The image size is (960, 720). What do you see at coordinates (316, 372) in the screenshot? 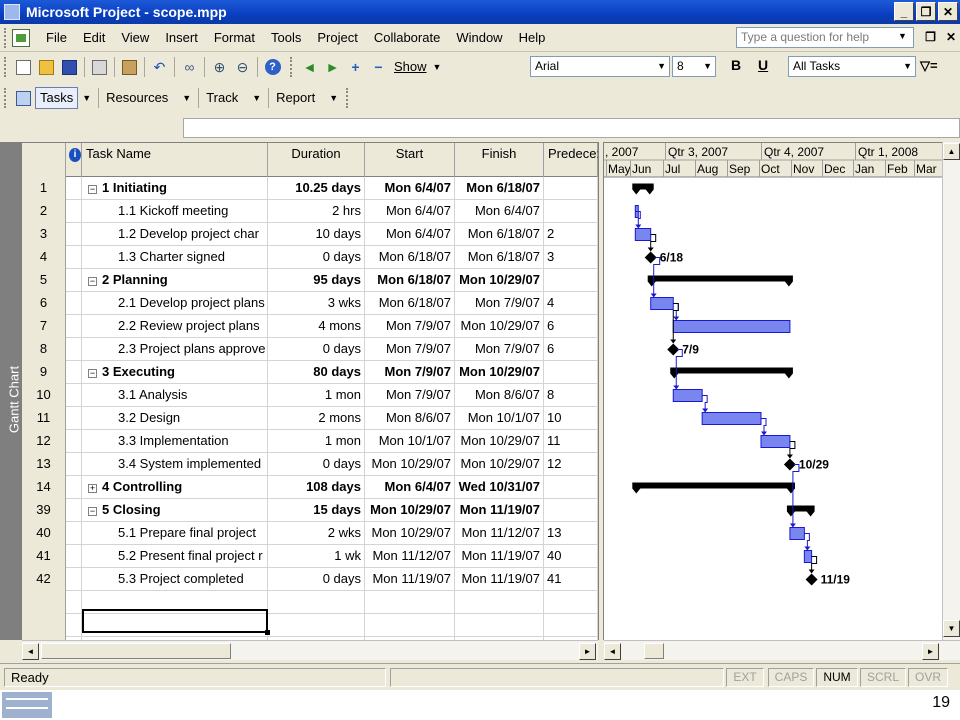
I see `duration-cell: 80 days` at bounding box center [316, 372].